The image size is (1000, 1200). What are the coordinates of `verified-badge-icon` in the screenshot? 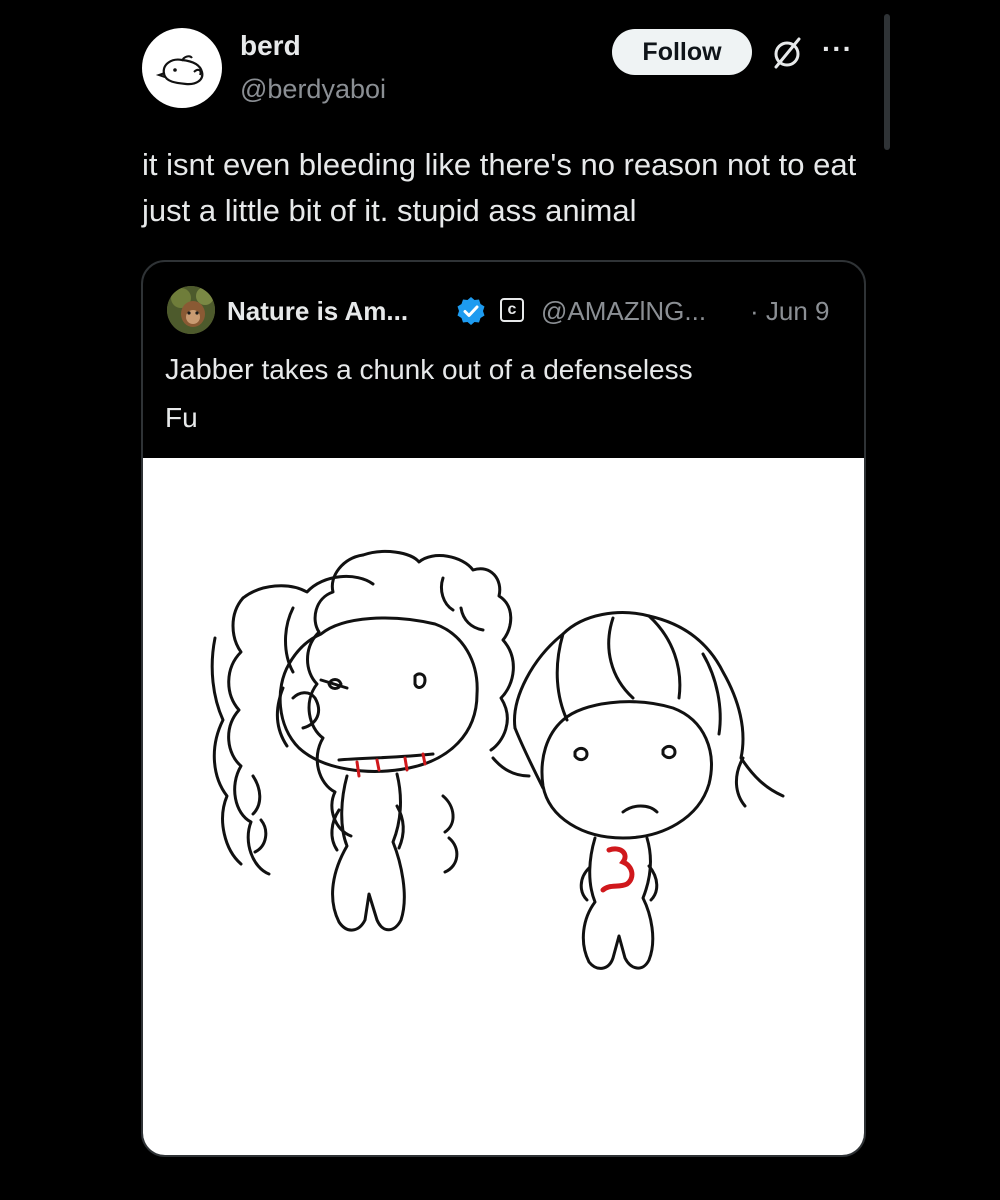 It's located at (471, 311).